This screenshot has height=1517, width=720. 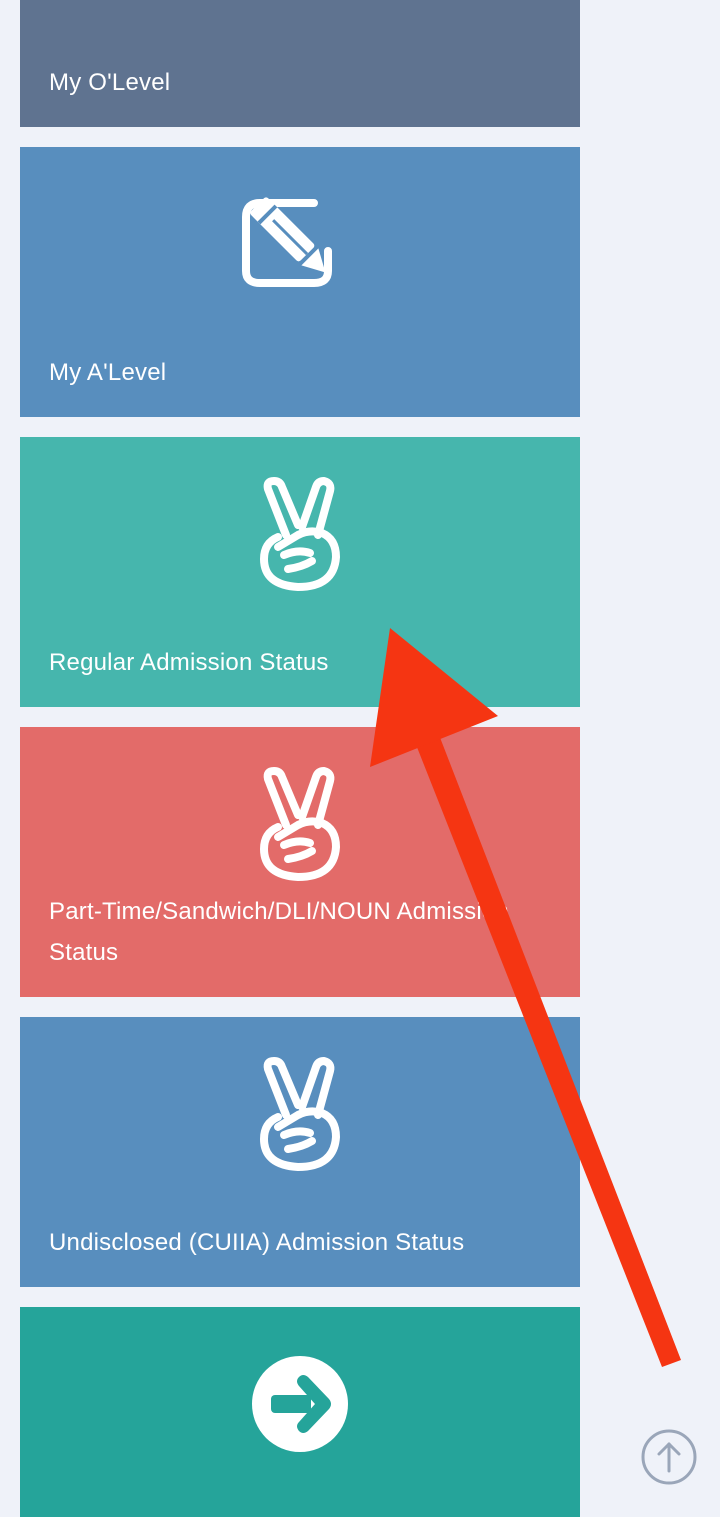 I want to click on tile-regular-admission-status: Regular Admission Status, so click(x=300, y=572).